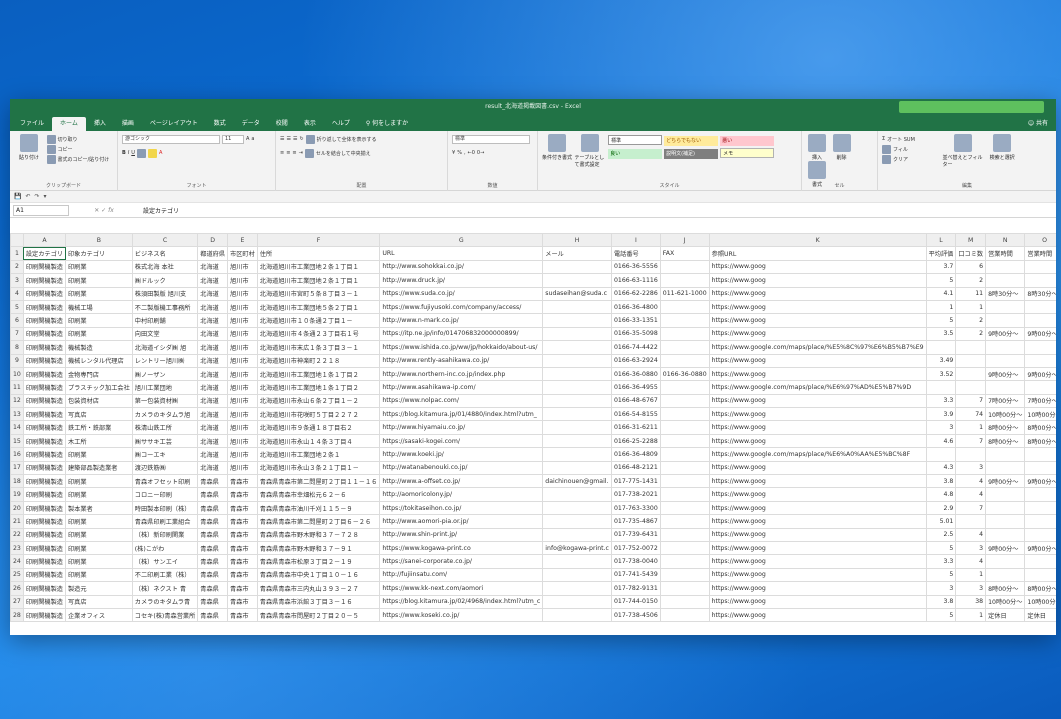  Describe the element at coordinates (941, 534) in the screenshot. I see `cell: 2.5` at that location.